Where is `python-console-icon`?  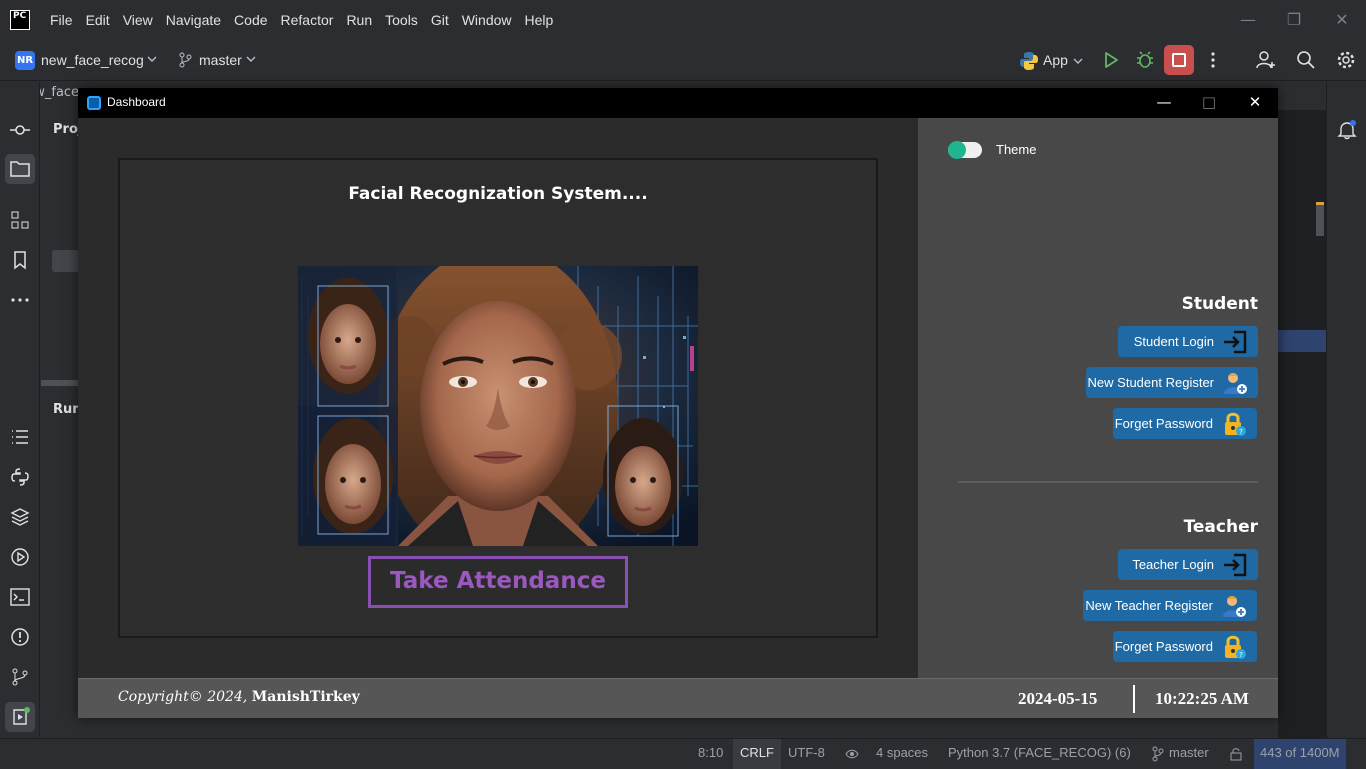 python-console-icon is located at coordinates (20, 477).